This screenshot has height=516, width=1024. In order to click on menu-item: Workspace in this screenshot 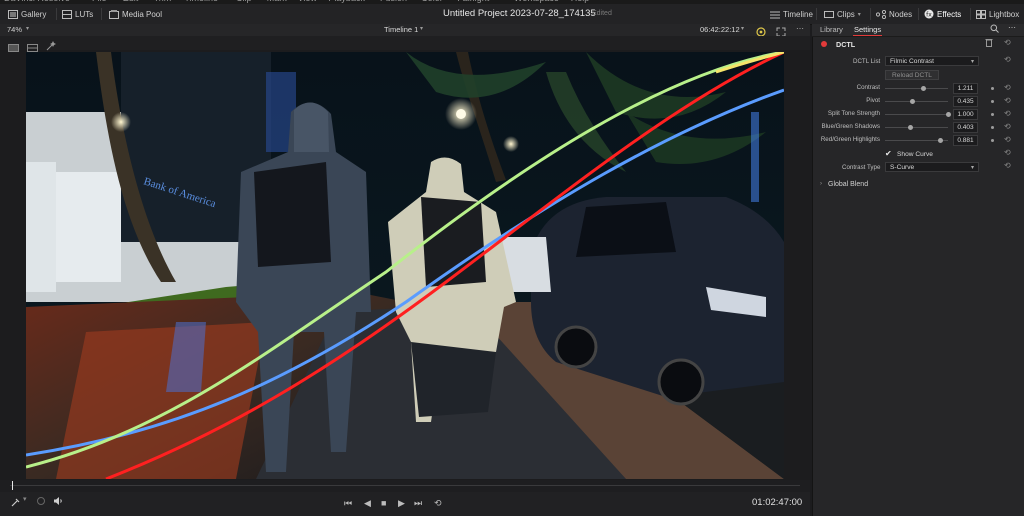, I will do `click(536, 1)`.